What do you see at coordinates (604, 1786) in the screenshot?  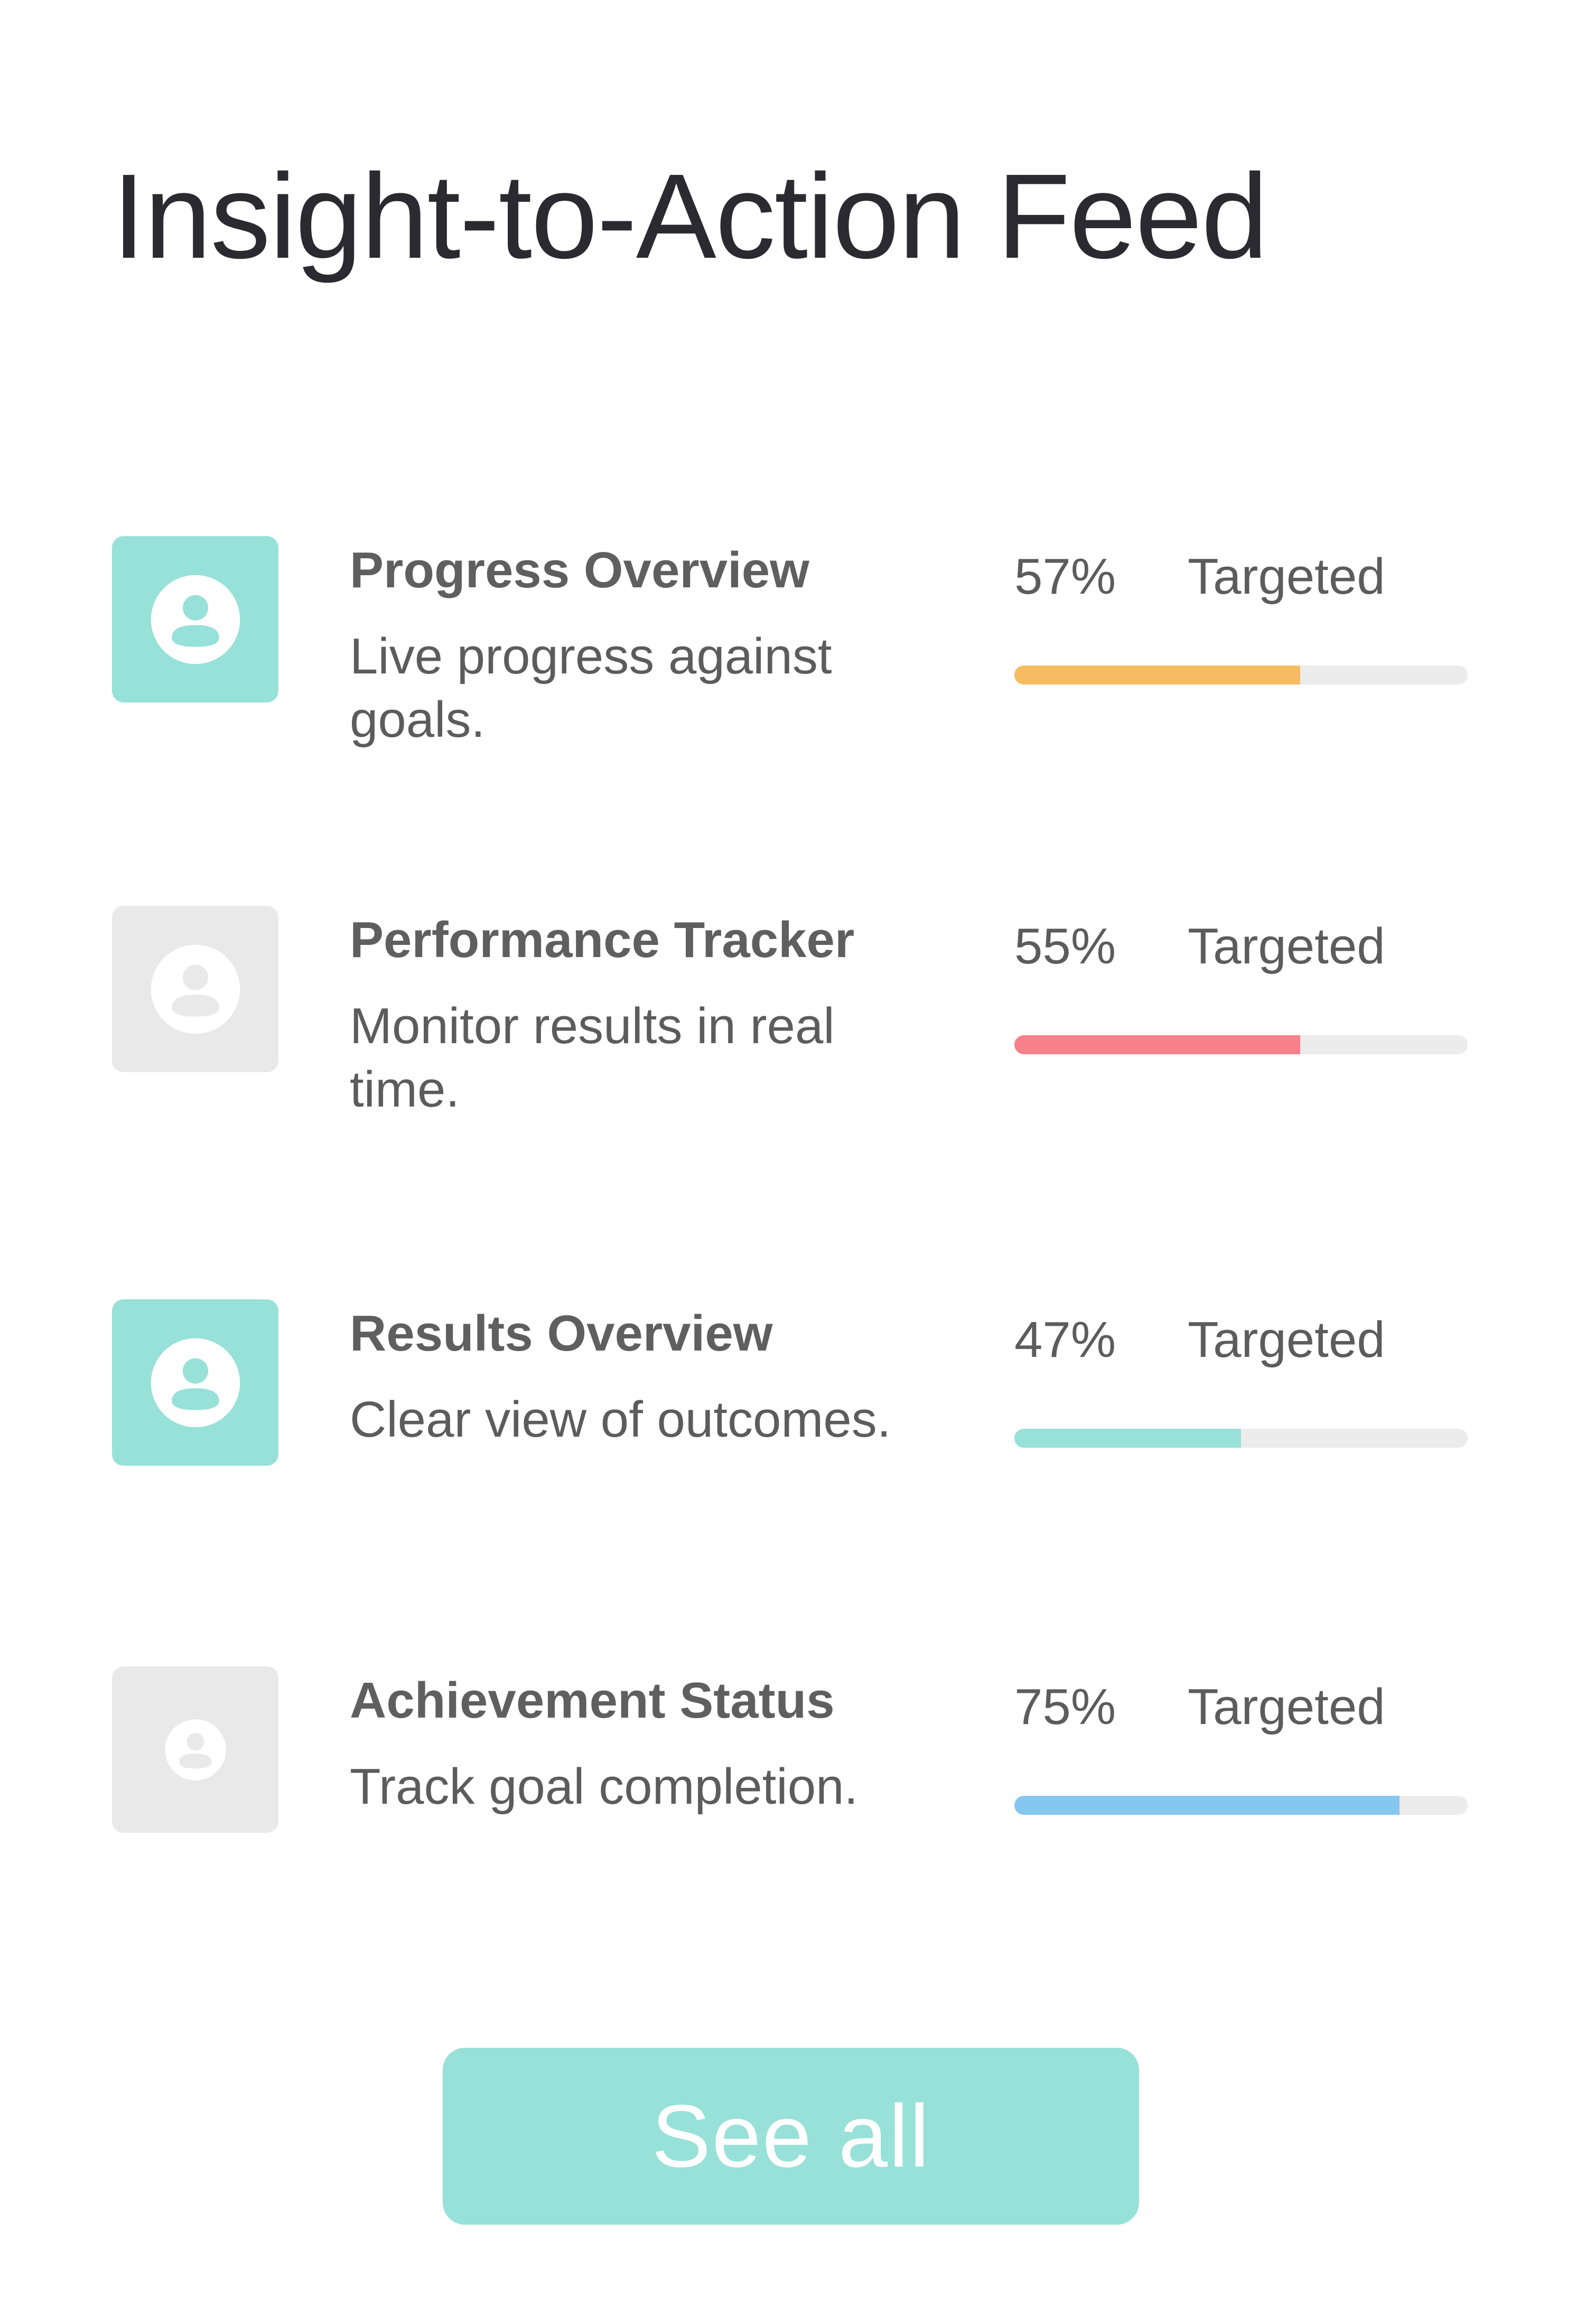 I see `item-description: Track goal completion.` at bounding box center [604, 1786].